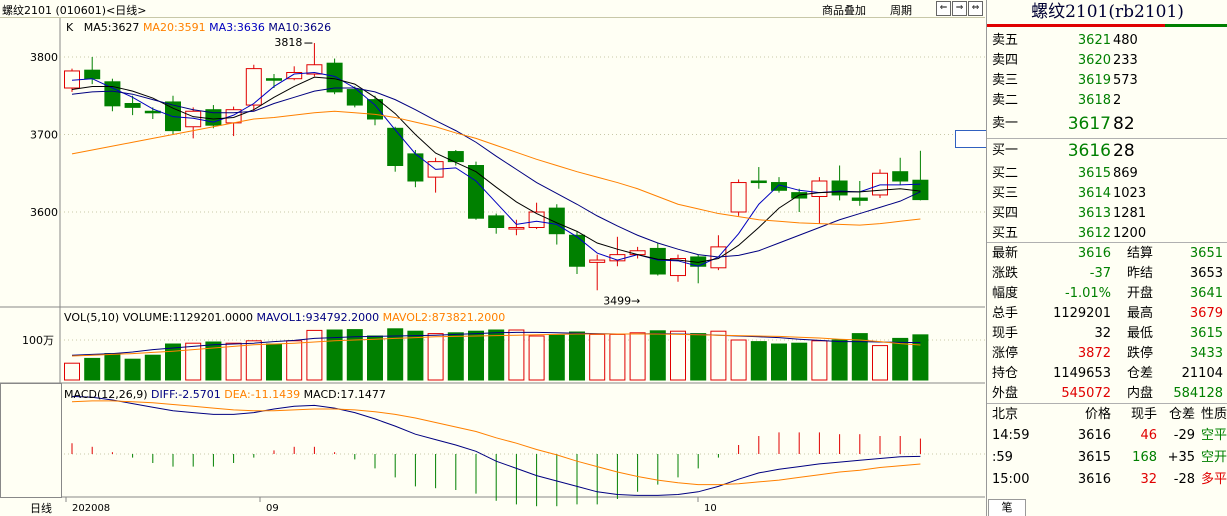  Describe the element at coordinates (1094, 233) in the screenshot. I see `bid-price: 3612` at that location.